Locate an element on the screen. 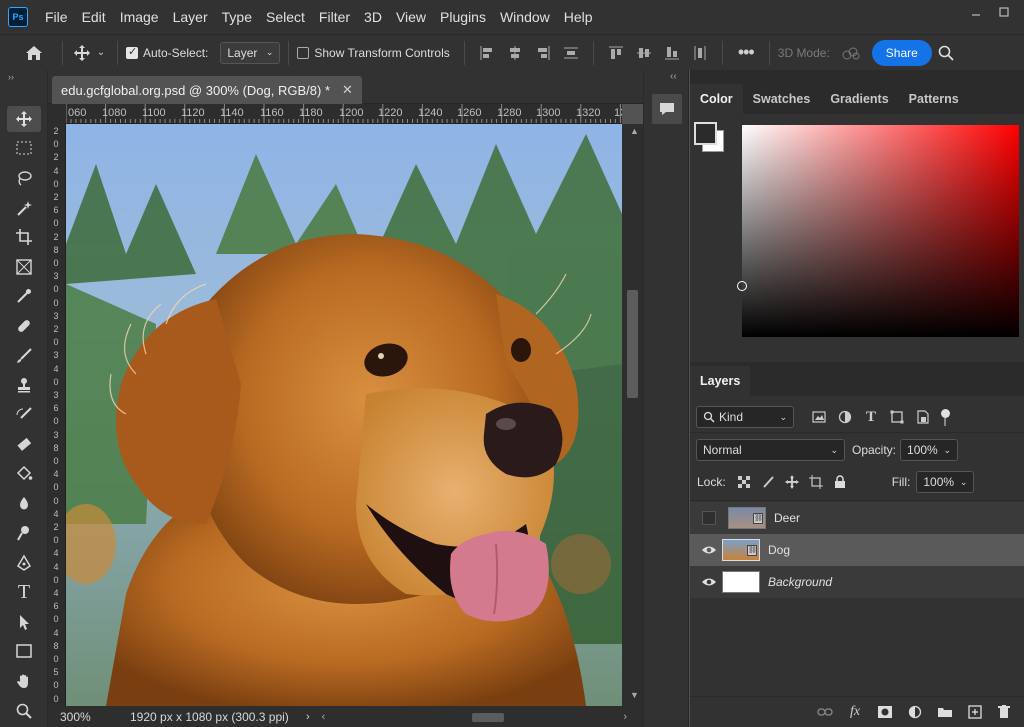 This screenshot has height=727, width=1024. scroll-left-icon: ‹ is located at coordinates (324, 717).